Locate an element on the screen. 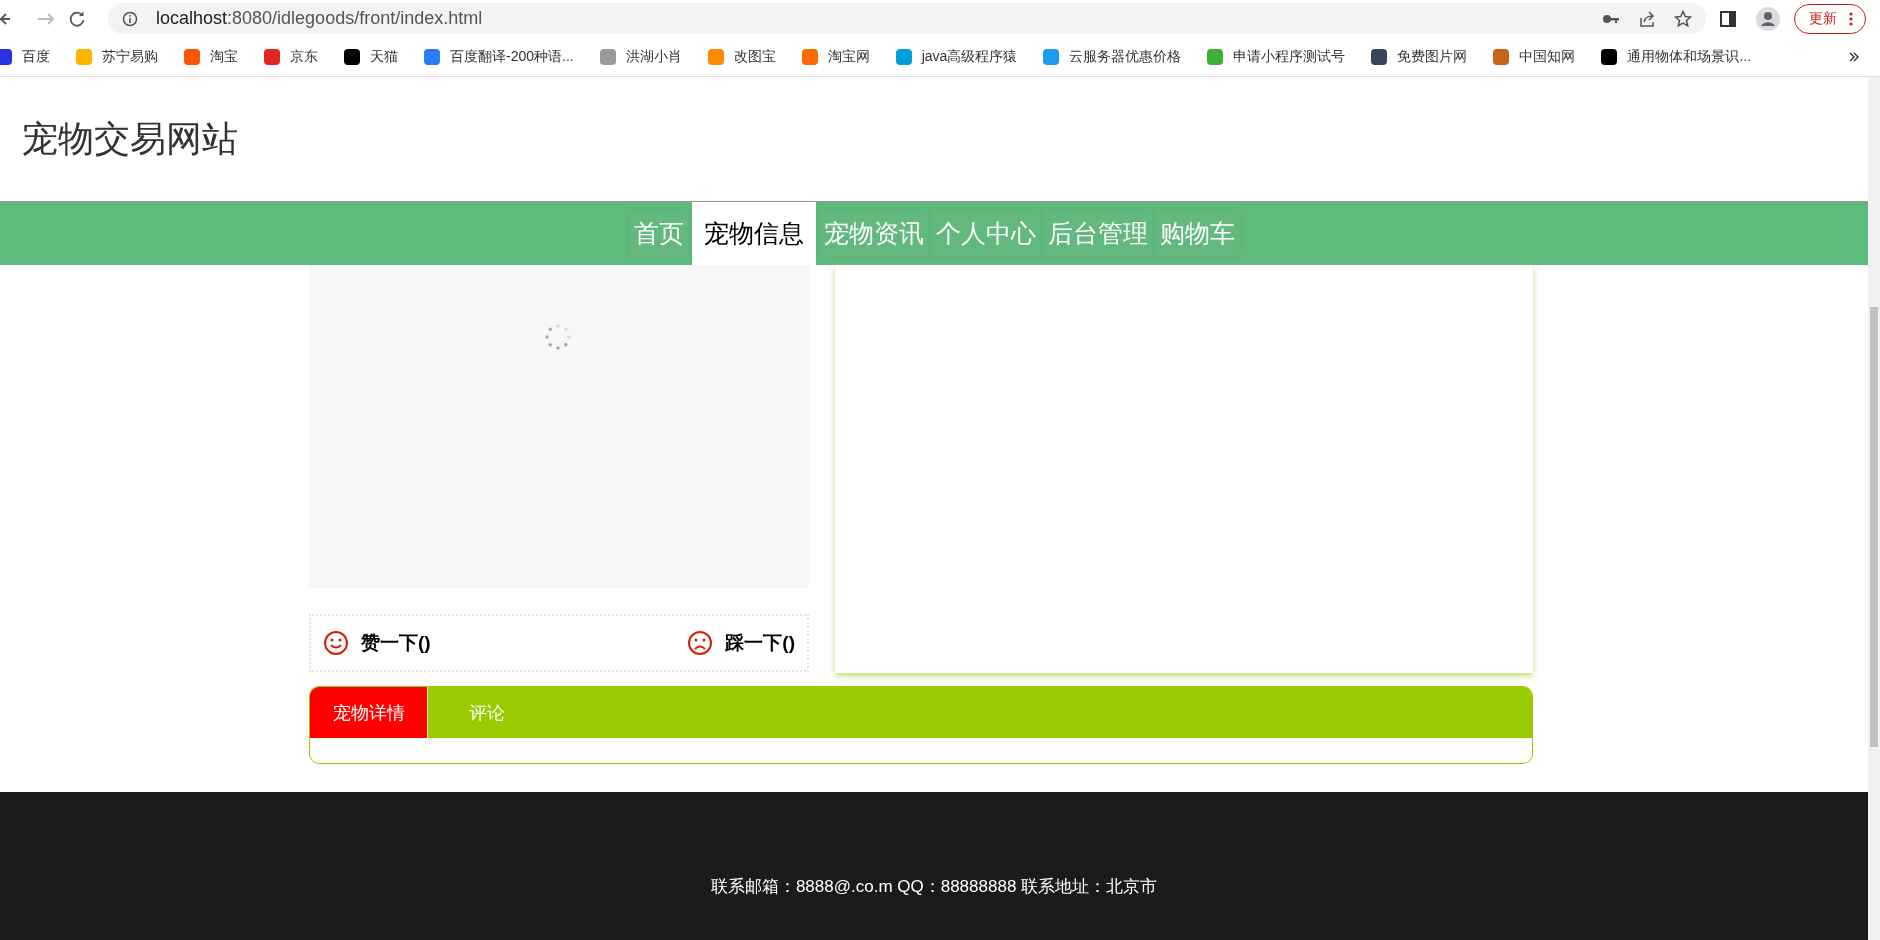 This screenshot has width=1880, height=940. site-title: 宠物交易网站 is located at coordinates (130, 138).